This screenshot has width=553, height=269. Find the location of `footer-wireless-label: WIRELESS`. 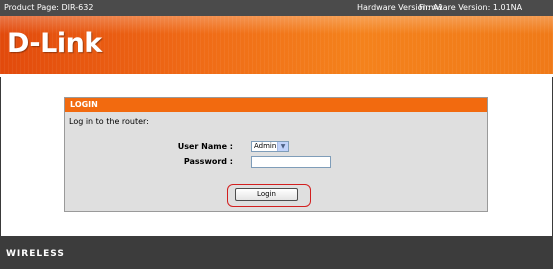

footer-wireless-label: WIRELESS is located at coordinates (35, 254).